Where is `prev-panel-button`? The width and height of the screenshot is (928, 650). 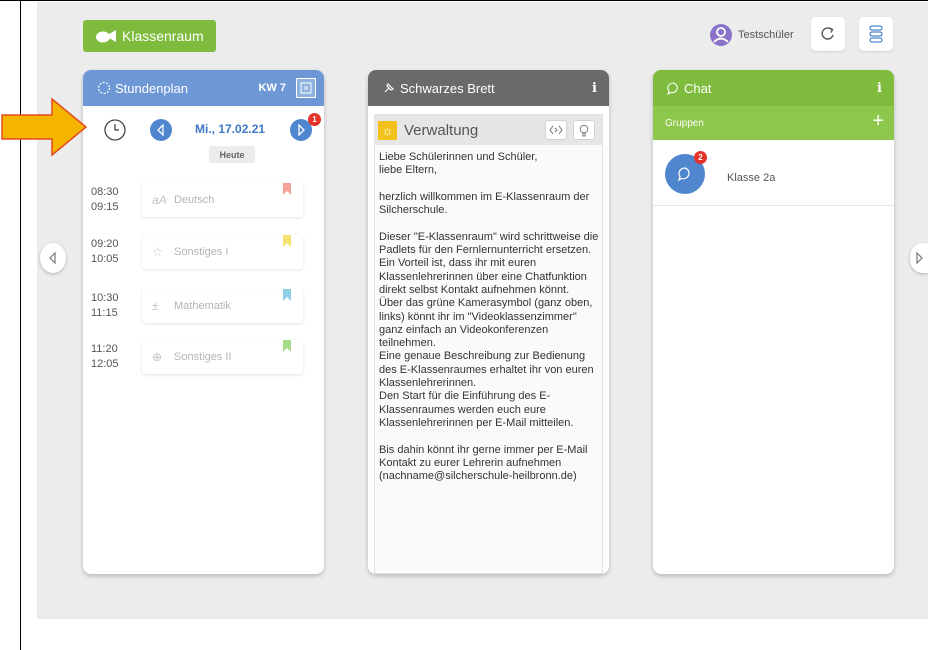
prev-panel-button is located at coordinates (53, 258).